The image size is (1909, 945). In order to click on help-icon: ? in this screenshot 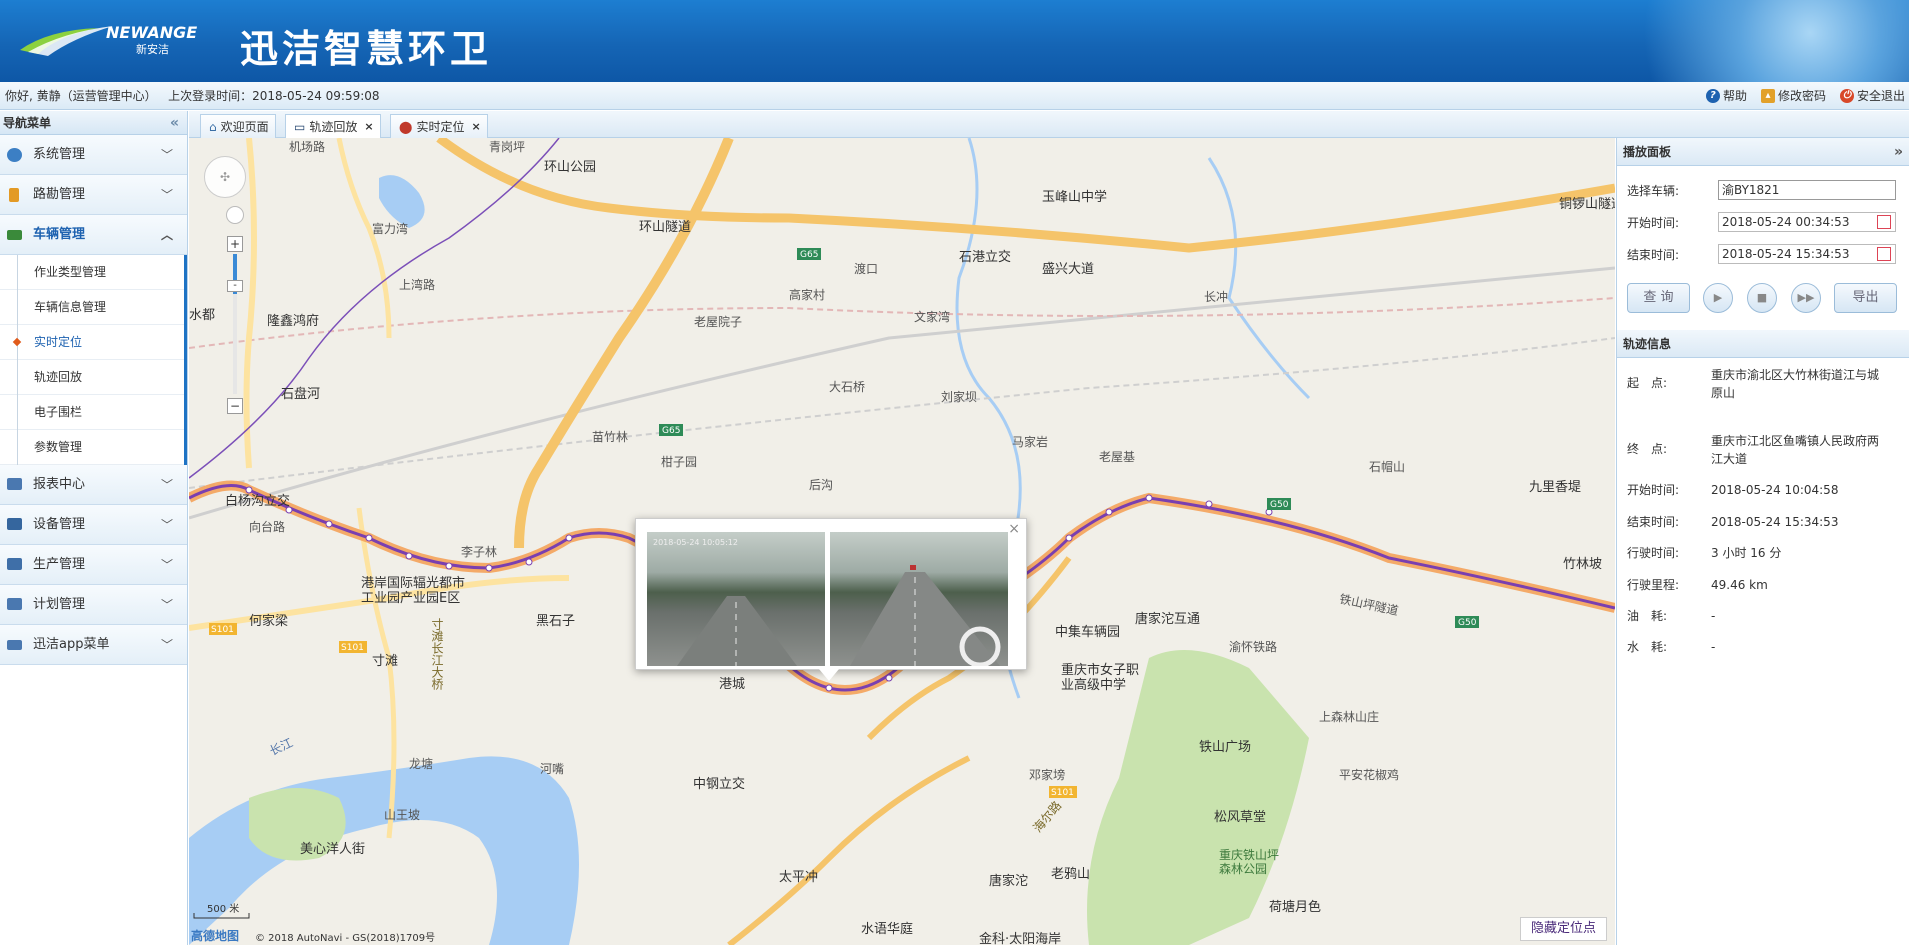, I will do `click(1712, 96)`.